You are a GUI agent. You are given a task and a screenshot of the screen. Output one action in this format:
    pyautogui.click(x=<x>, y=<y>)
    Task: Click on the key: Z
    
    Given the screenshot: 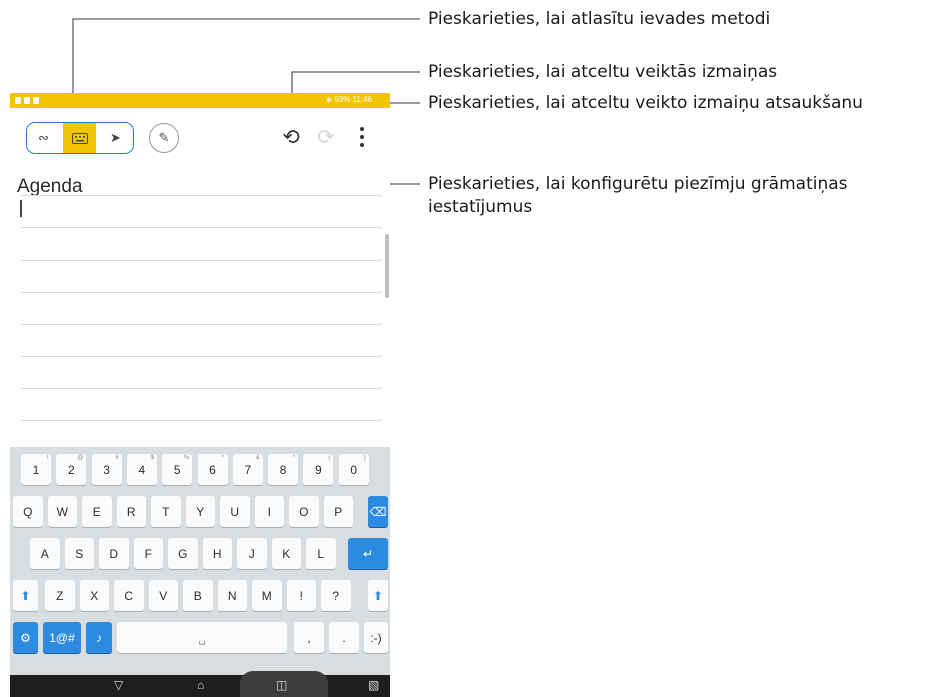 What is the action you would take?
    pyautogui.click(x=60, y=595)
    